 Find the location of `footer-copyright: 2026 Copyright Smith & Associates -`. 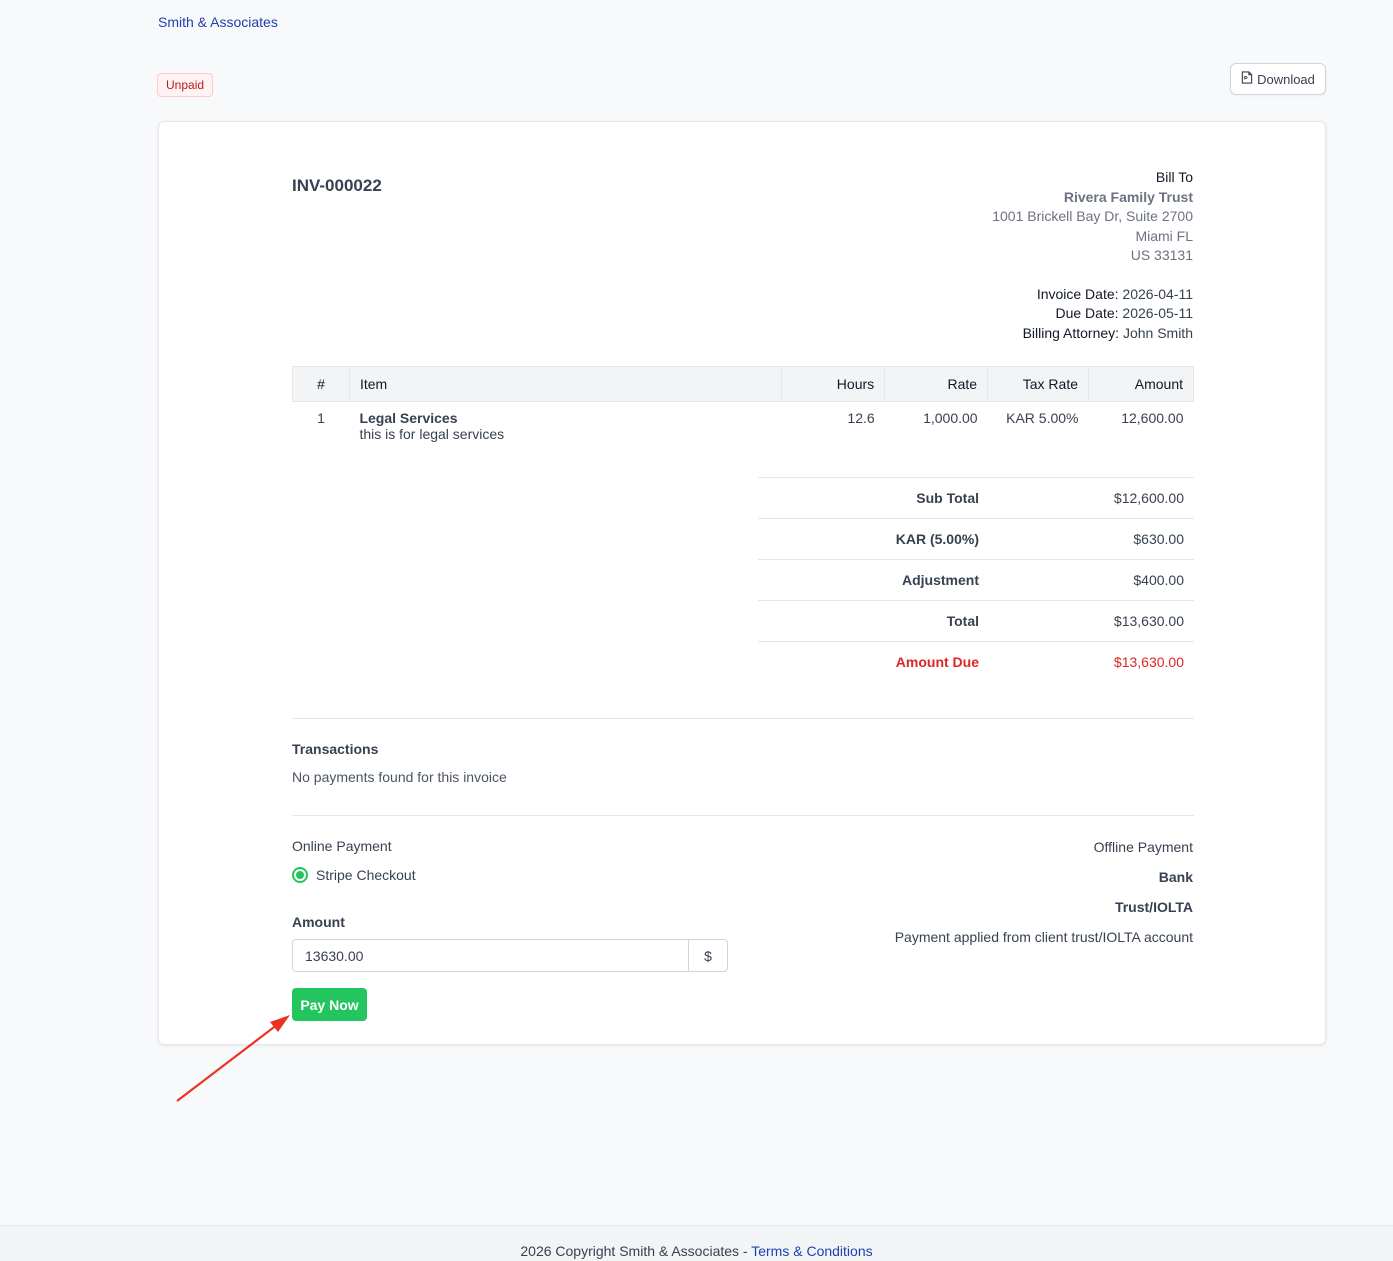

footer-copyright: 2026 Copyright Smith & Associates - is located at coordinates (636, 1251).